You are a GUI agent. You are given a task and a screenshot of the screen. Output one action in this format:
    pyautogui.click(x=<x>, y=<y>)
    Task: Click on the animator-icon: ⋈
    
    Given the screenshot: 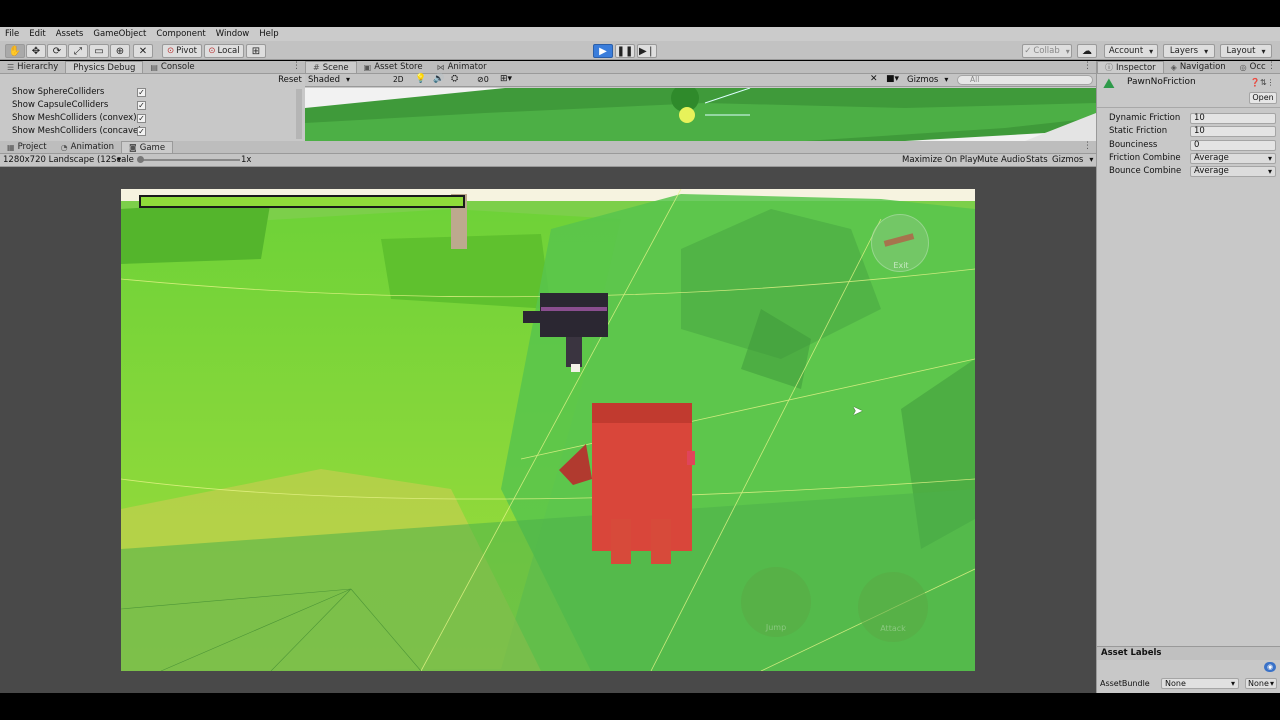 What is the action you would take?
    pyautogui.click(x=440, y=67)
    